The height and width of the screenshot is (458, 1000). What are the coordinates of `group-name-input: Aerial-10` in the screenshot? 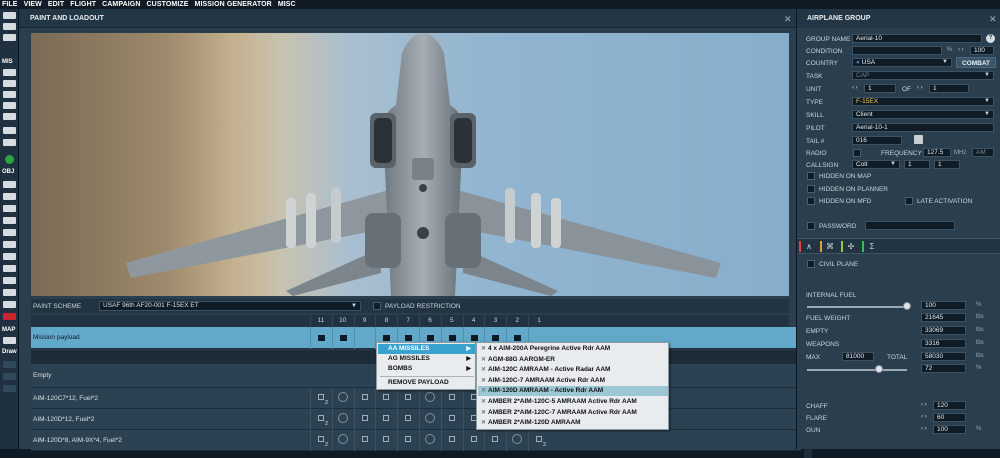 It's located at (917, 38).